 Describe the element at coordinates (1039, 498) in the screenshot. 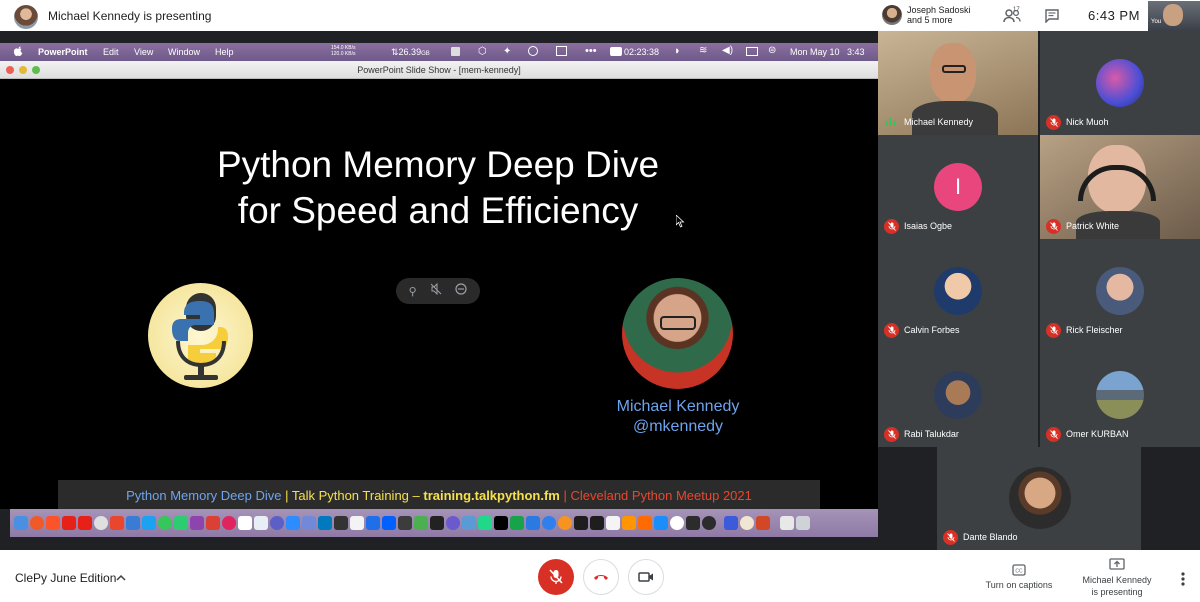

I see `participant-tile: Dante Blando` at that location.